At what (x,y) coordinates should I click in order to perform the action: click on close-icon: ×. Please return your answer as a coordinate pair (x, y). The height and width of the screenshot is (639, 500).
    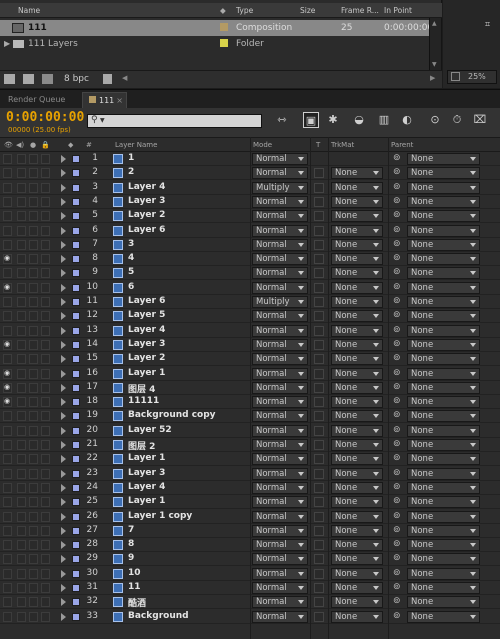
    Looking at the image, I should click on (119, 100).